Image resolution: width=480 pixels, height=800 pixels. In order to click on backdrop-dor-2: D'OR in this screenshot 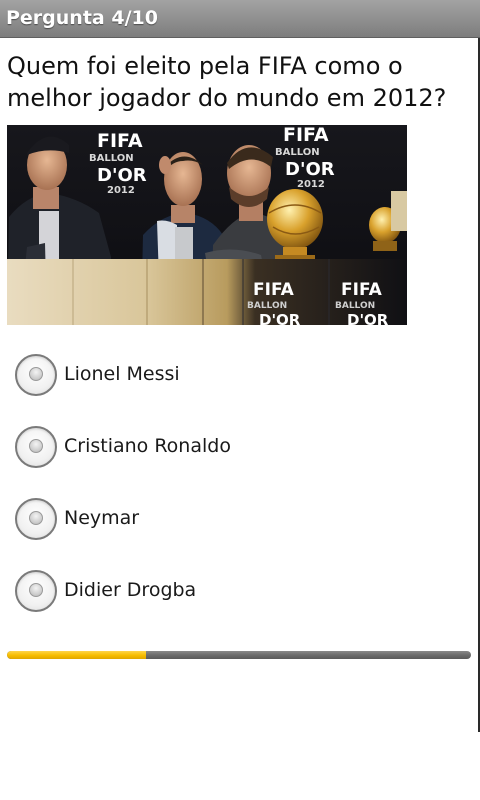, I will do `click(310, 169)`.